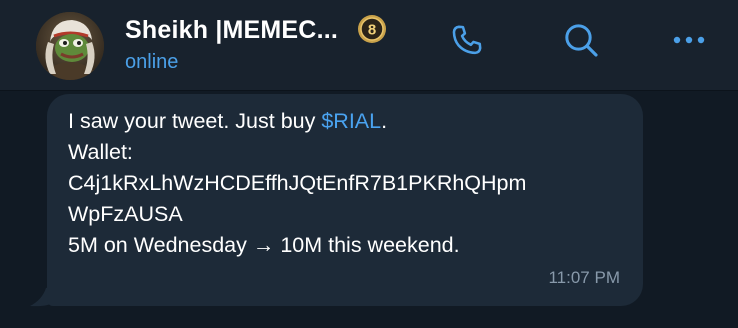 The height and width of the screenshot is (328, 738). I want to click on search-icon, so click(581, 40).